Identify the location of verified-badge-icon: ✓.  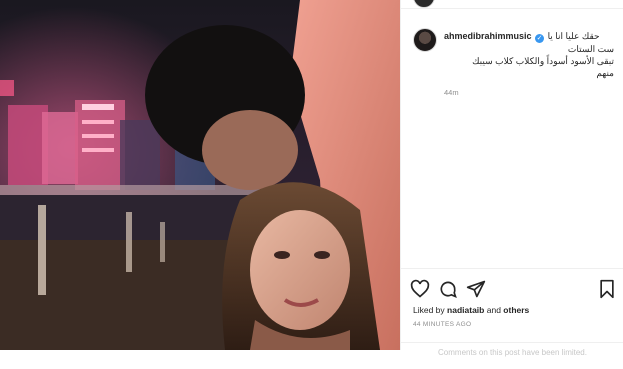
(540, 38).